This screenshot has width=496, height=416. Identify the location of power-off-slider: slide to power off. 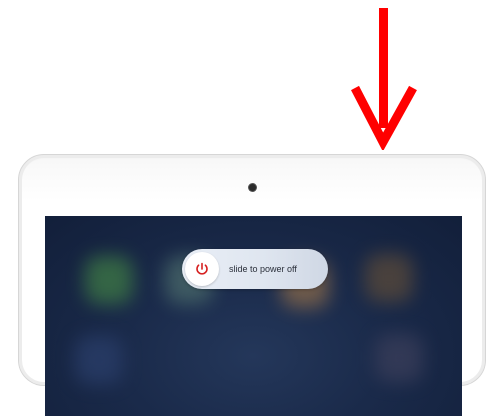
(255, 269).